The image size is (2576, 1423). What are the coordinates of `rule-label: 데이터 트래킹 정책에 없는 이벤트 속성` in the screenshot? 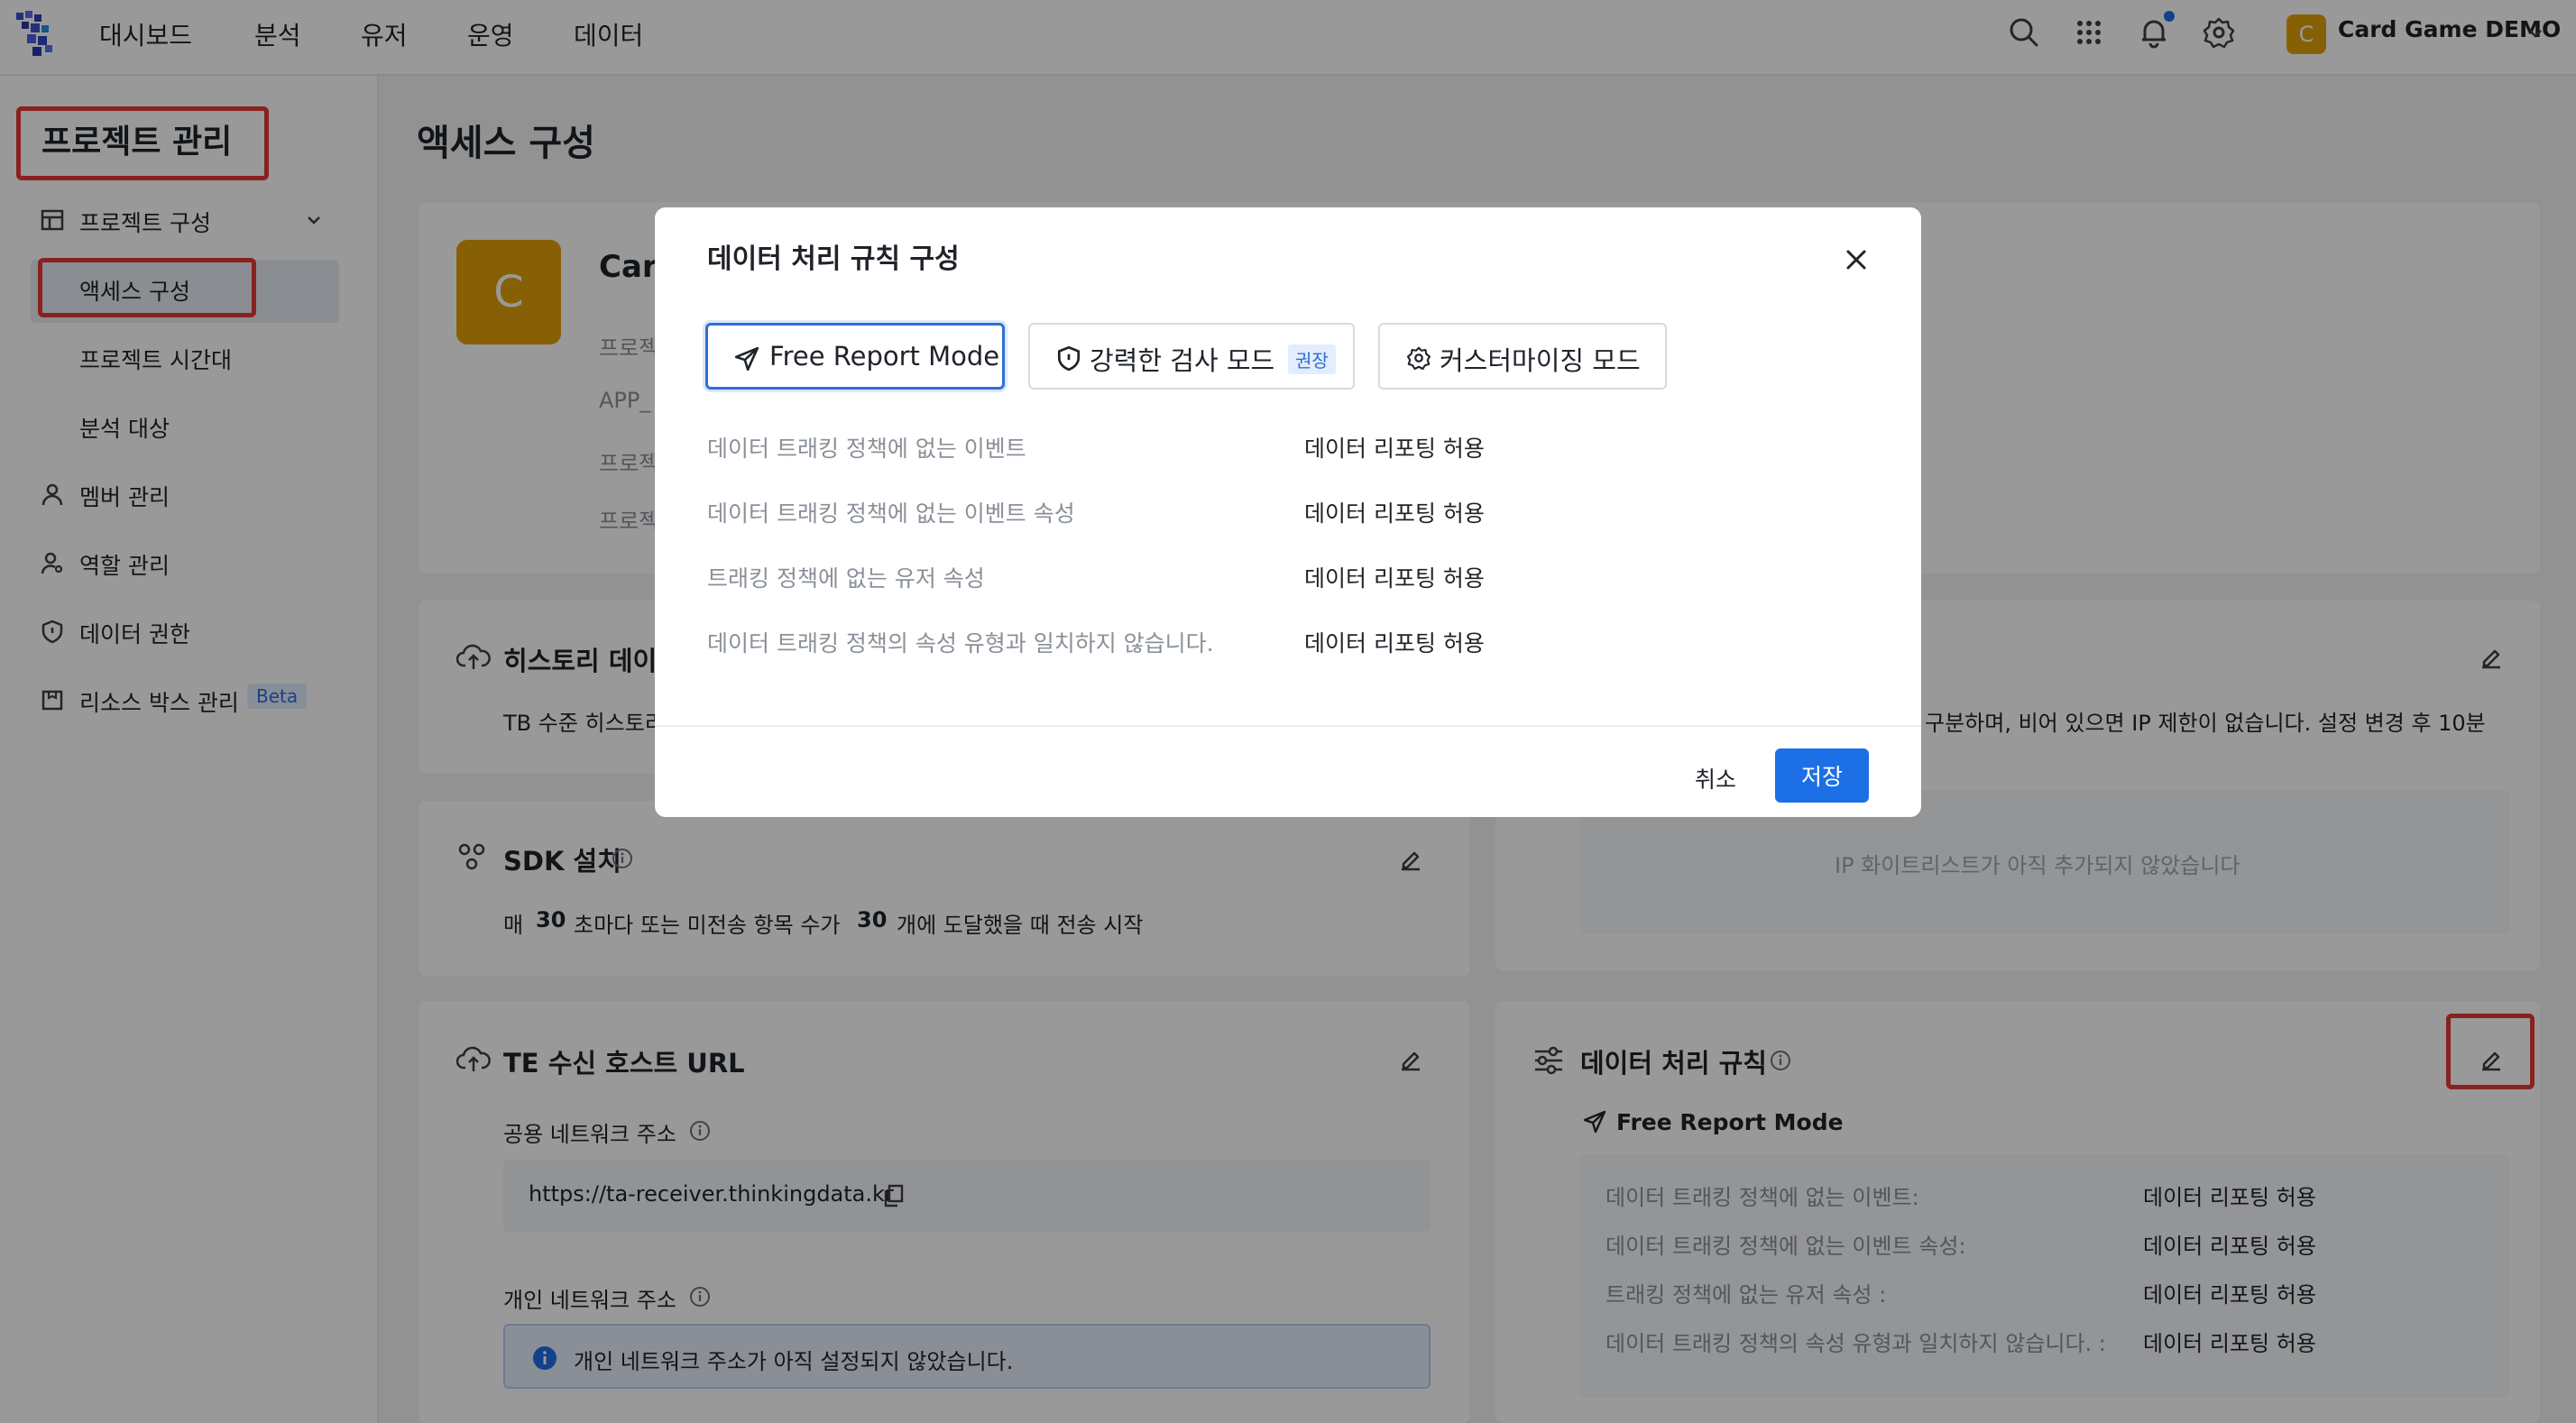 It's located at (891, 513).